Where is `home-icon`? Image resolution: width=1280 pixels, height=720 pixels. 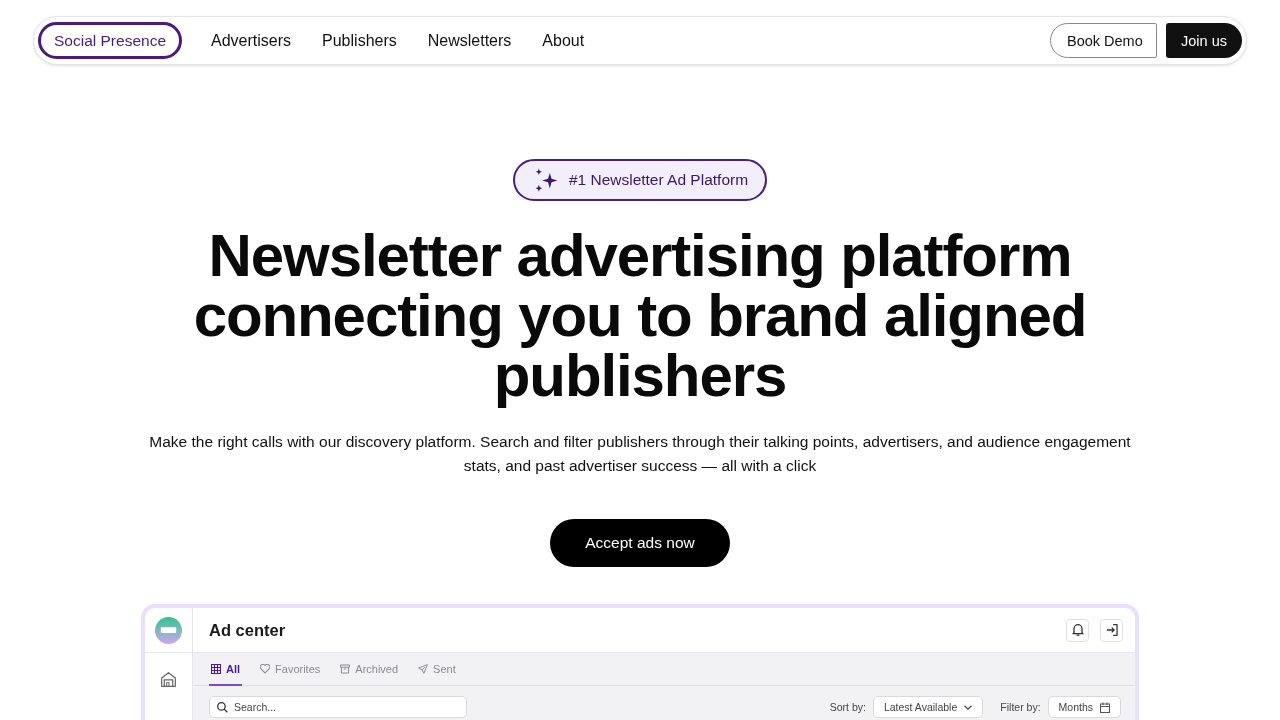
home-icon is located at coordinates (168, 679).